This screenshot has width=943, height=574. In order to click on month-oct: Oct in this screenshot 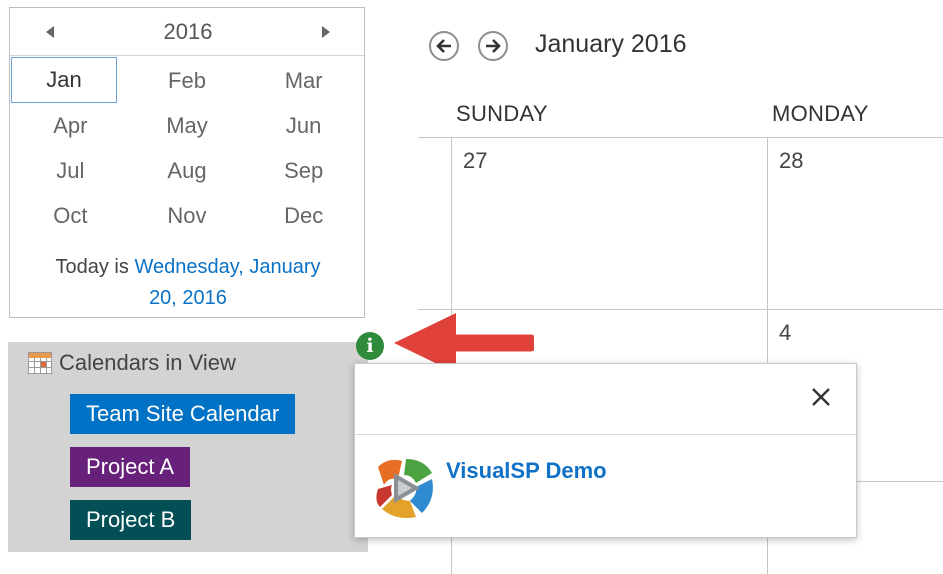, I will do `click(70, 215)`.